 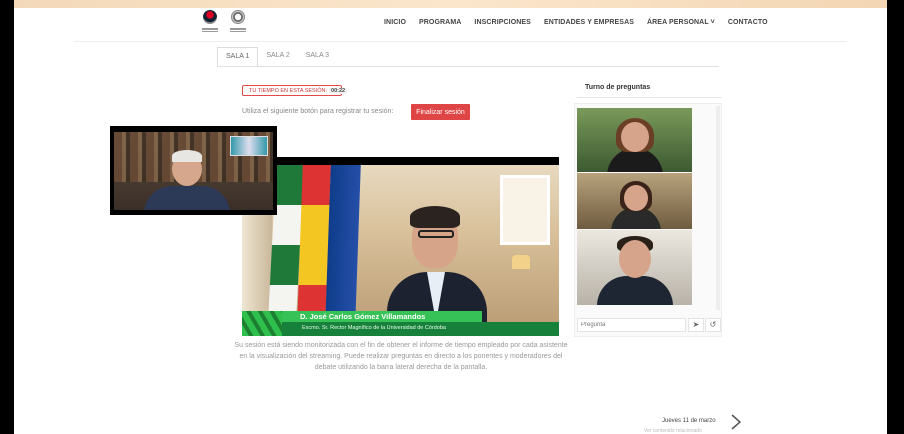 I want to click on reset-question-button: ↺, so click(x=713, y=325).